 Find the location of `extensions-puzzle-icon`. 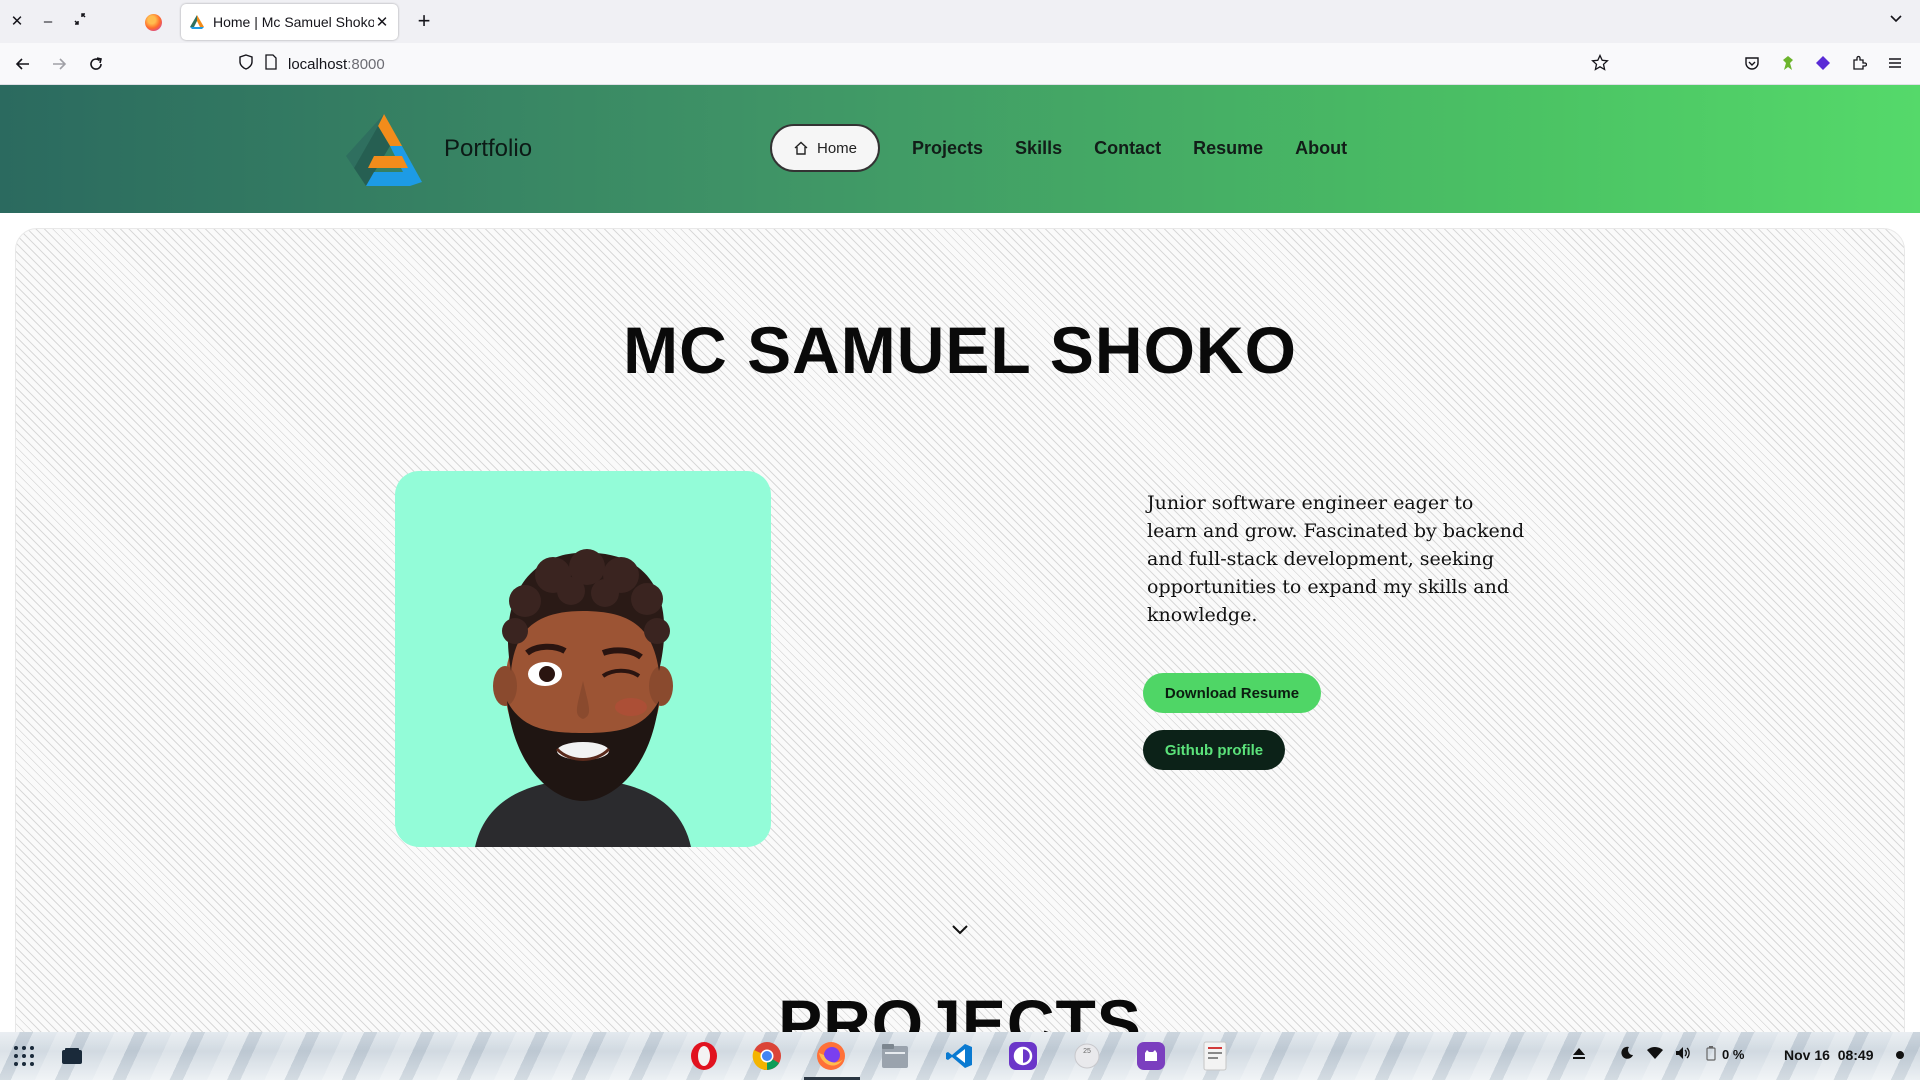

extensions-puzzle-icon is located at coordinates (1859, 63).